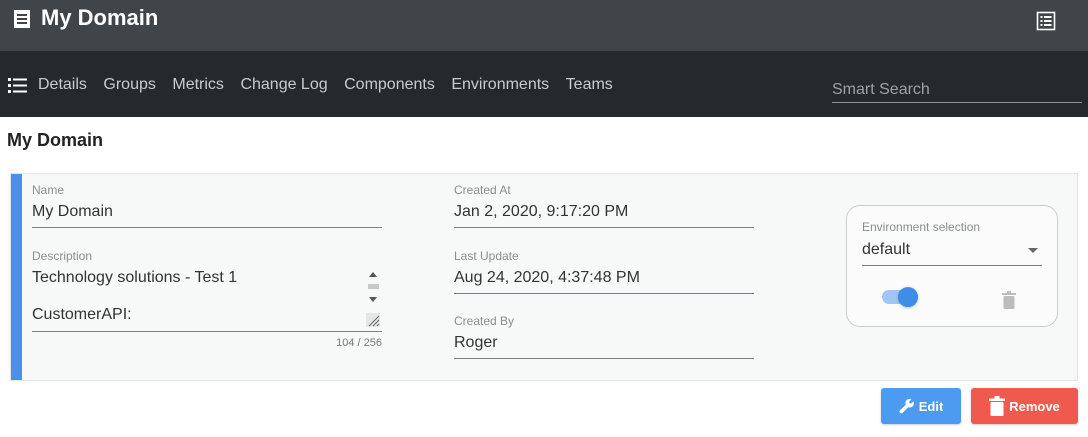  Describe the element at coordinates (373, 286) in the screenshot. I see `scroll-thumb` at that location.